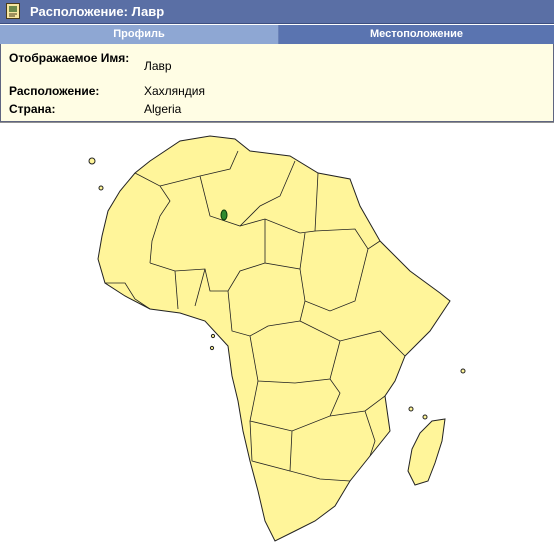 The width and height of the screenshot is (554, 550). What do you see at coordinates (277, 12) in the screenshot?
I see `window-titlebar: Расположение: Лавр` at bounding box center [277, 12].